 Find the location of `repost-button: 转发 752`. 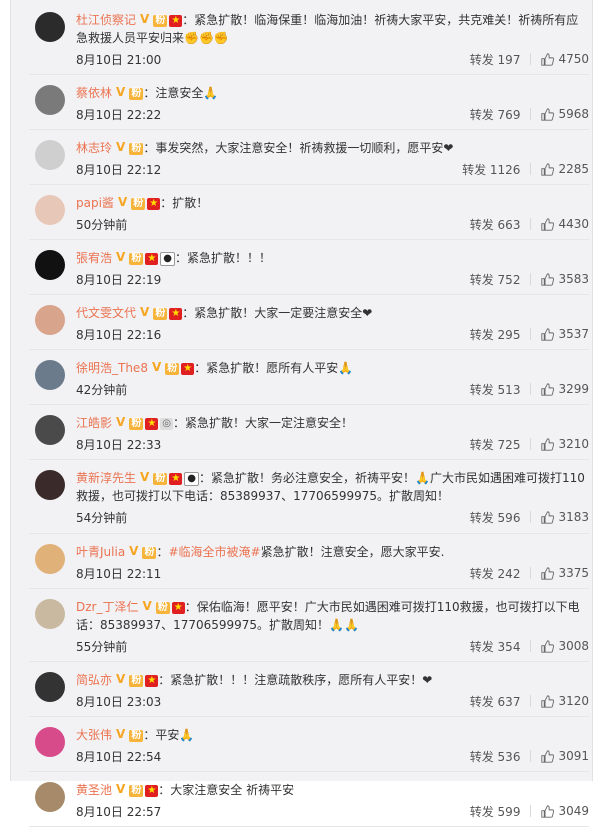

repost-button: 转发 752 is located at coordinates (495, 279).